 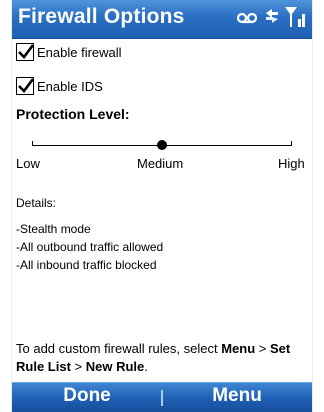 What do you see at coordinates (295, 19) in the screenshot?
I see `signal-strength-icon` at bounding box center [295, 19].